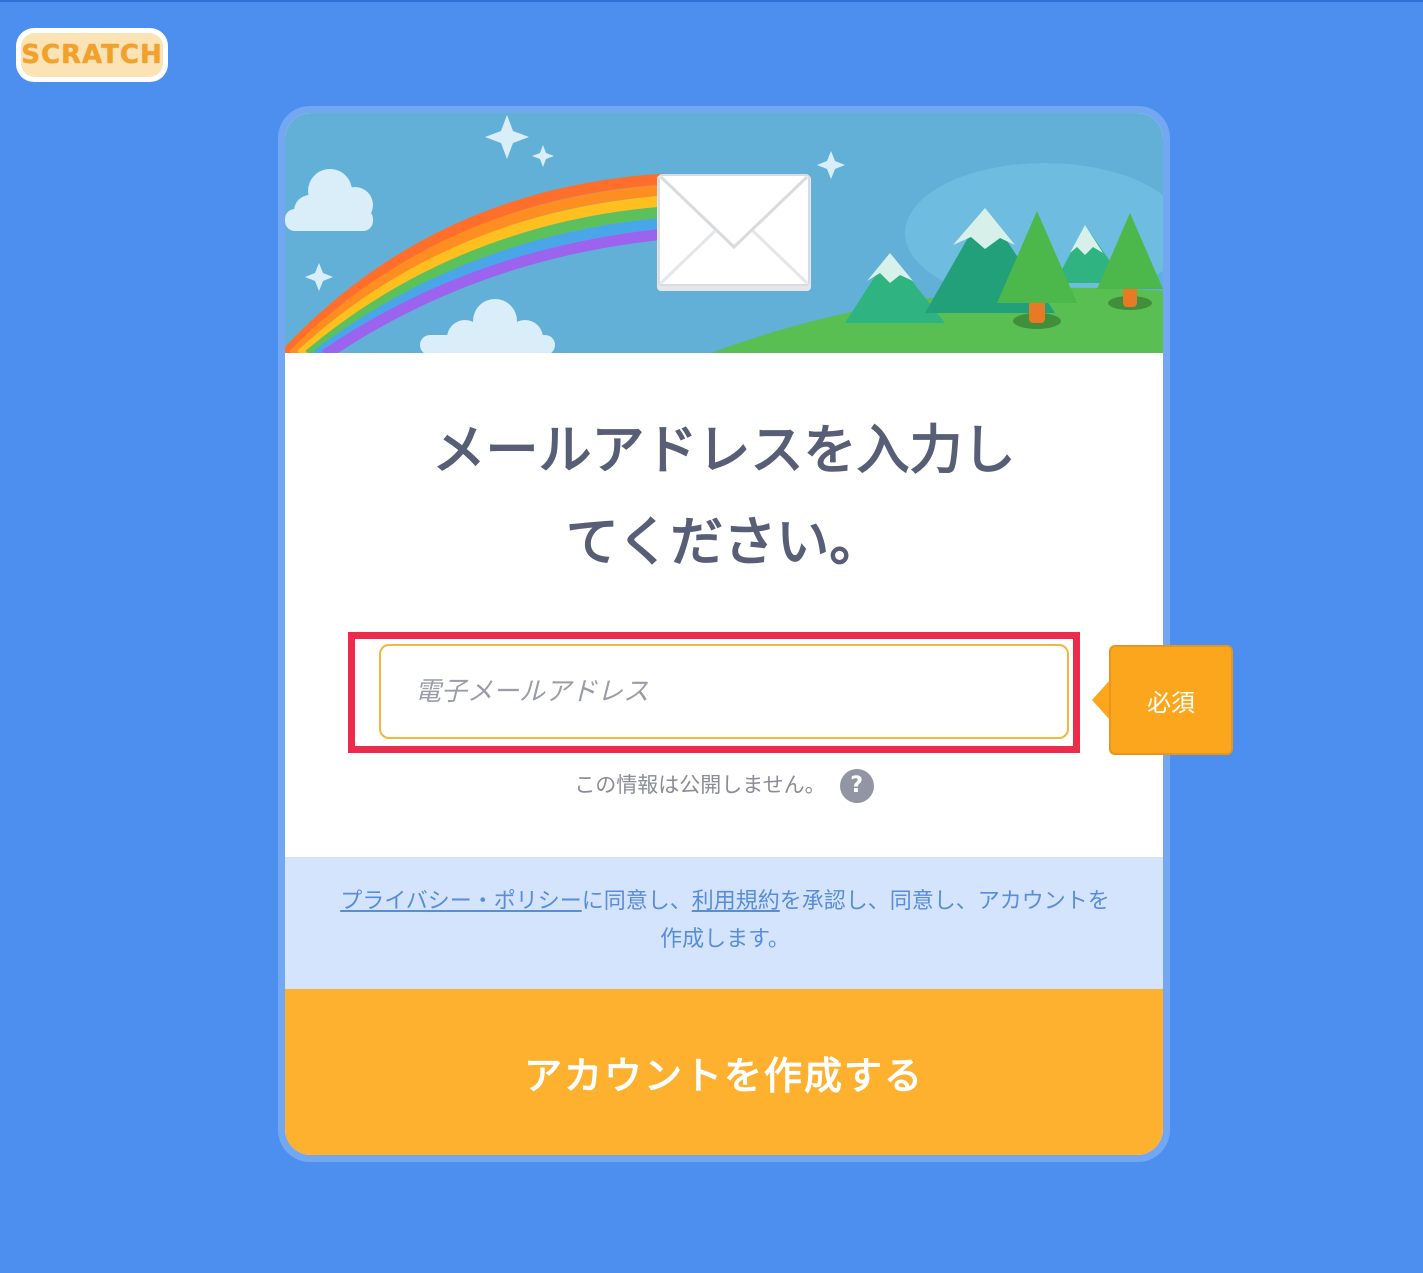  I want to click on scratch-logo-text: SCRATCH, so click(92, 55).